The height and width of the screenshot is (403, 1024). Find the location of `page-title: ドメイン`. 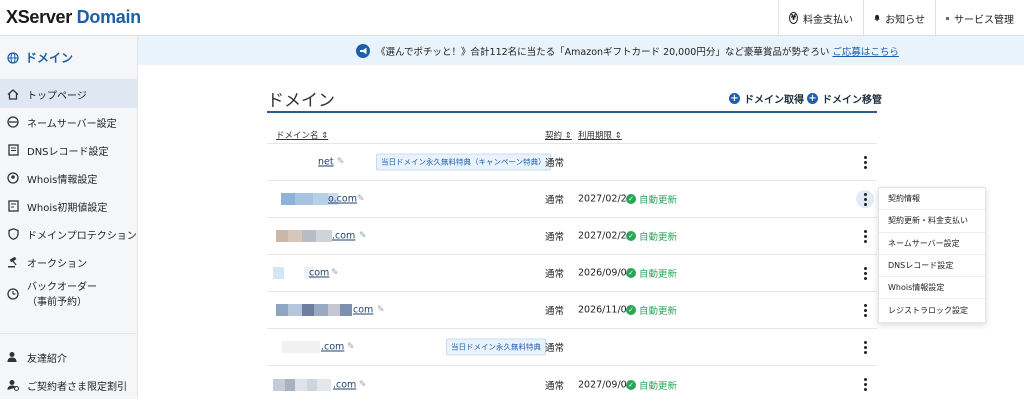

page-title: ドメイン is located at coordinates (301, 101).